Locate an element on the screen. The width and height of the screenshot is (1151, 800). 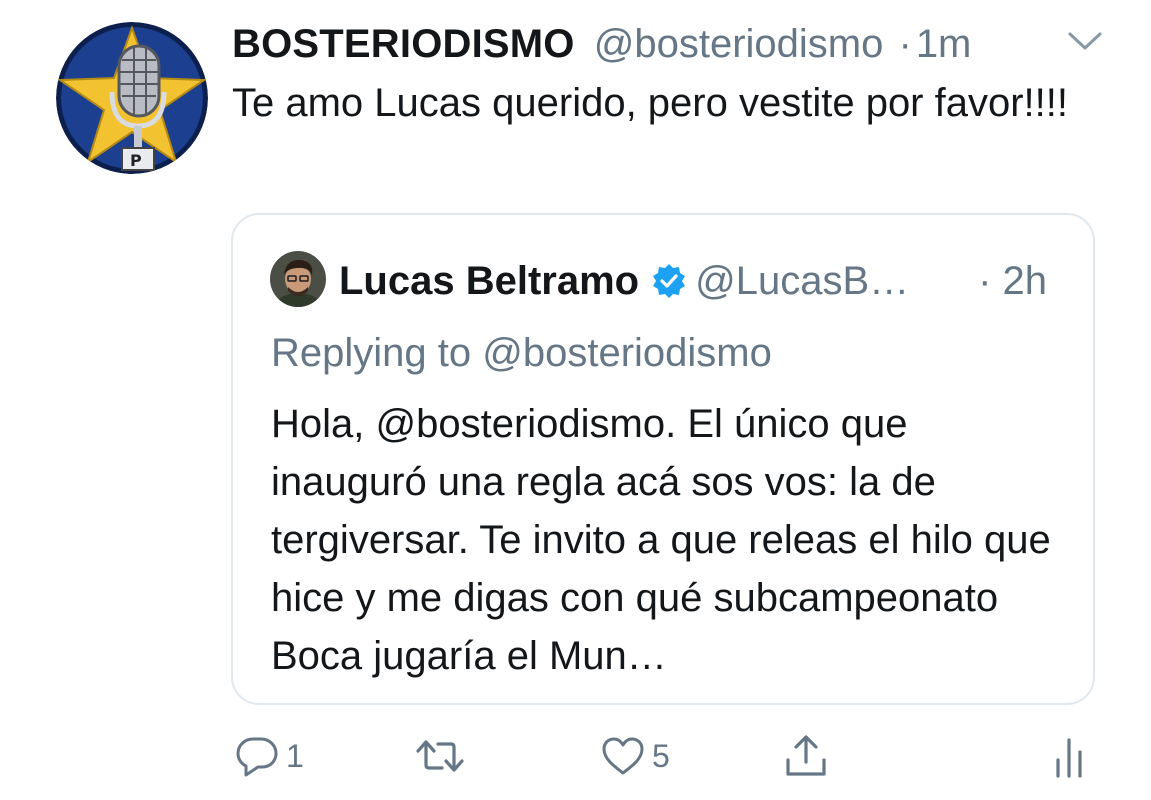
share-icon is located at coordinates (806, 756).